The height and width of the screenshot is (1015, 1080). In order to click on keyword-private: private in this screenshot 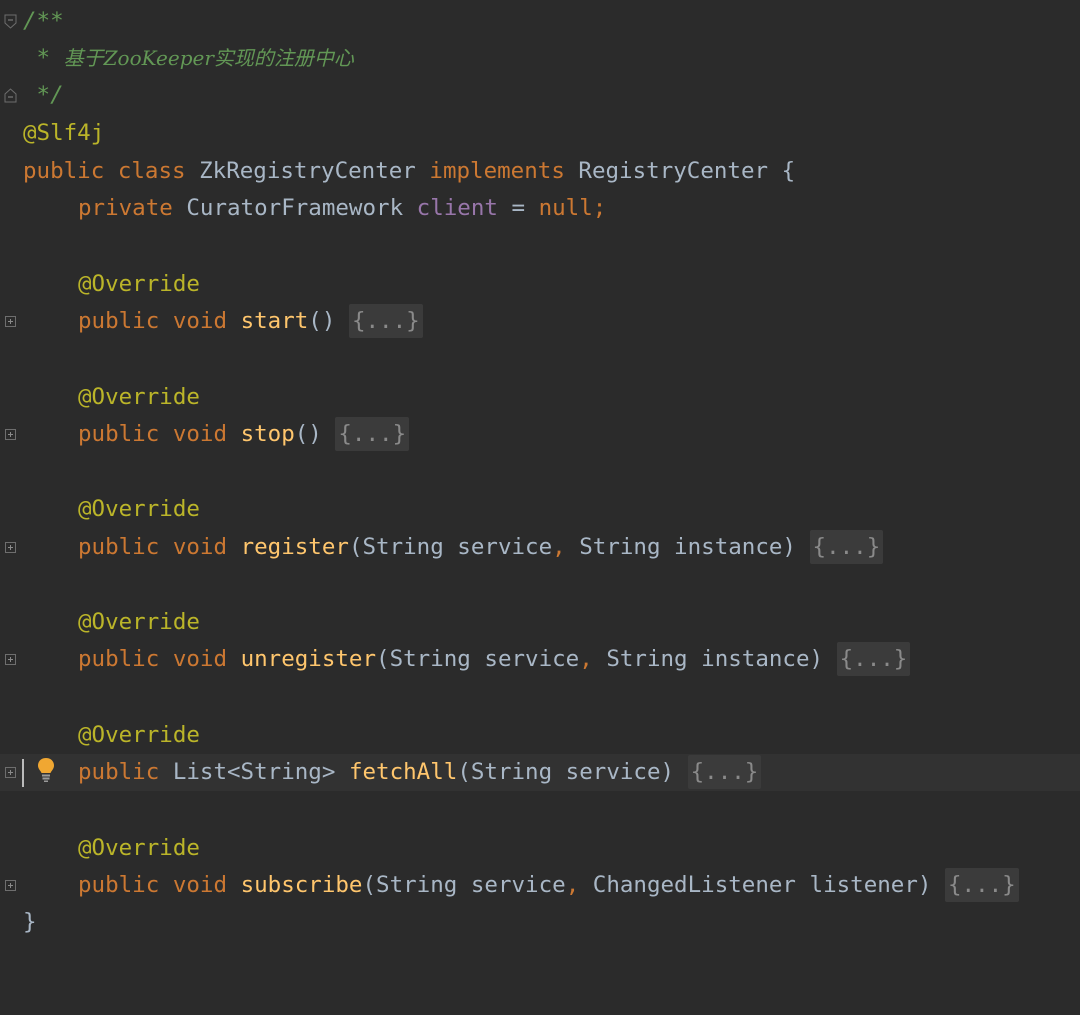, I will do `click(125, 208)`.